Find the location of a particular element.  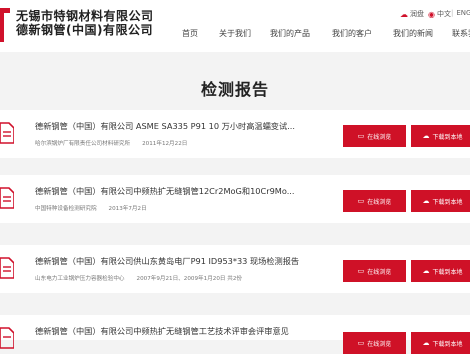

lang-cn-label: 中文 is located at coordinates (443, 14).